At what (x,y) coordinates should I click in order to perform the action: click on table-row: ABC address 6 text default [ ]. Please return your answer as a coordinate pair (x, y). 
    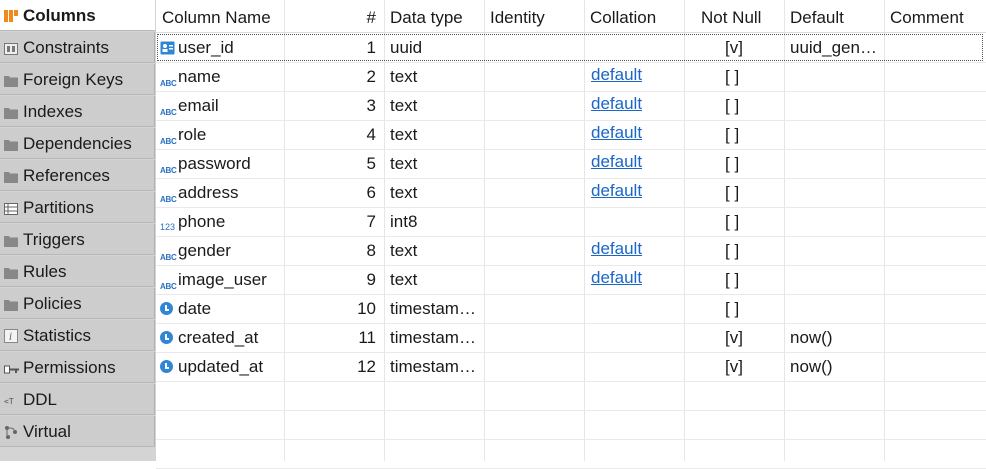
    Looking at the image, I should click on (571, 192).